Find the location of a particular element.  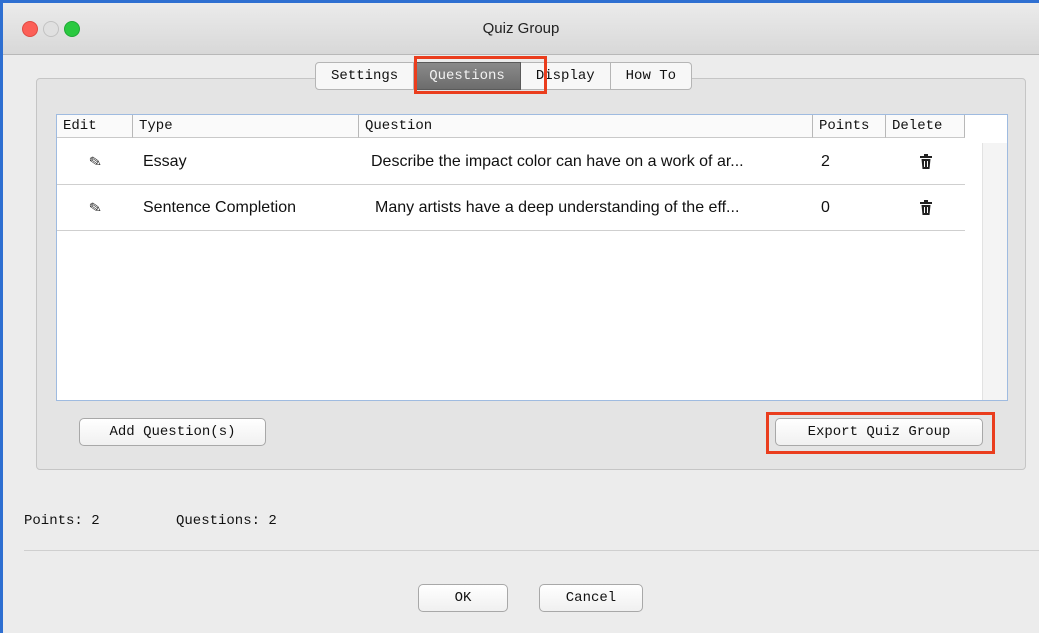

column-header-question: Question is located at coordinates (586, 126).